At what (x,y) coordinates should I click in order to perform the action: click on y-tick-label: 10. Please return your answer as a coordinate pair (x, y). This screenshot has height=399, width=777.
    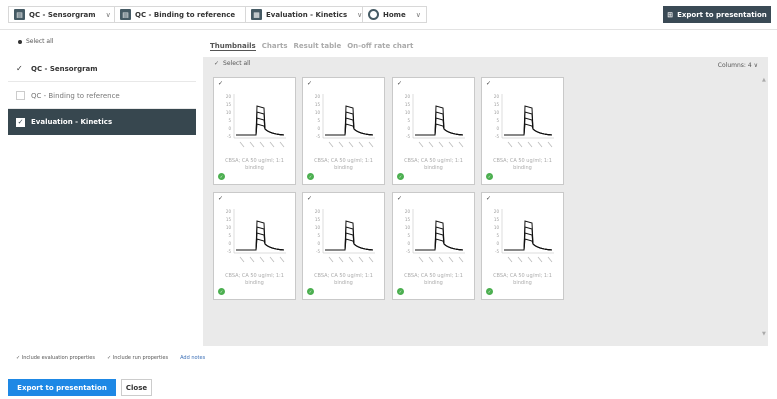
    Looking at the image, I should click on (229, 112).